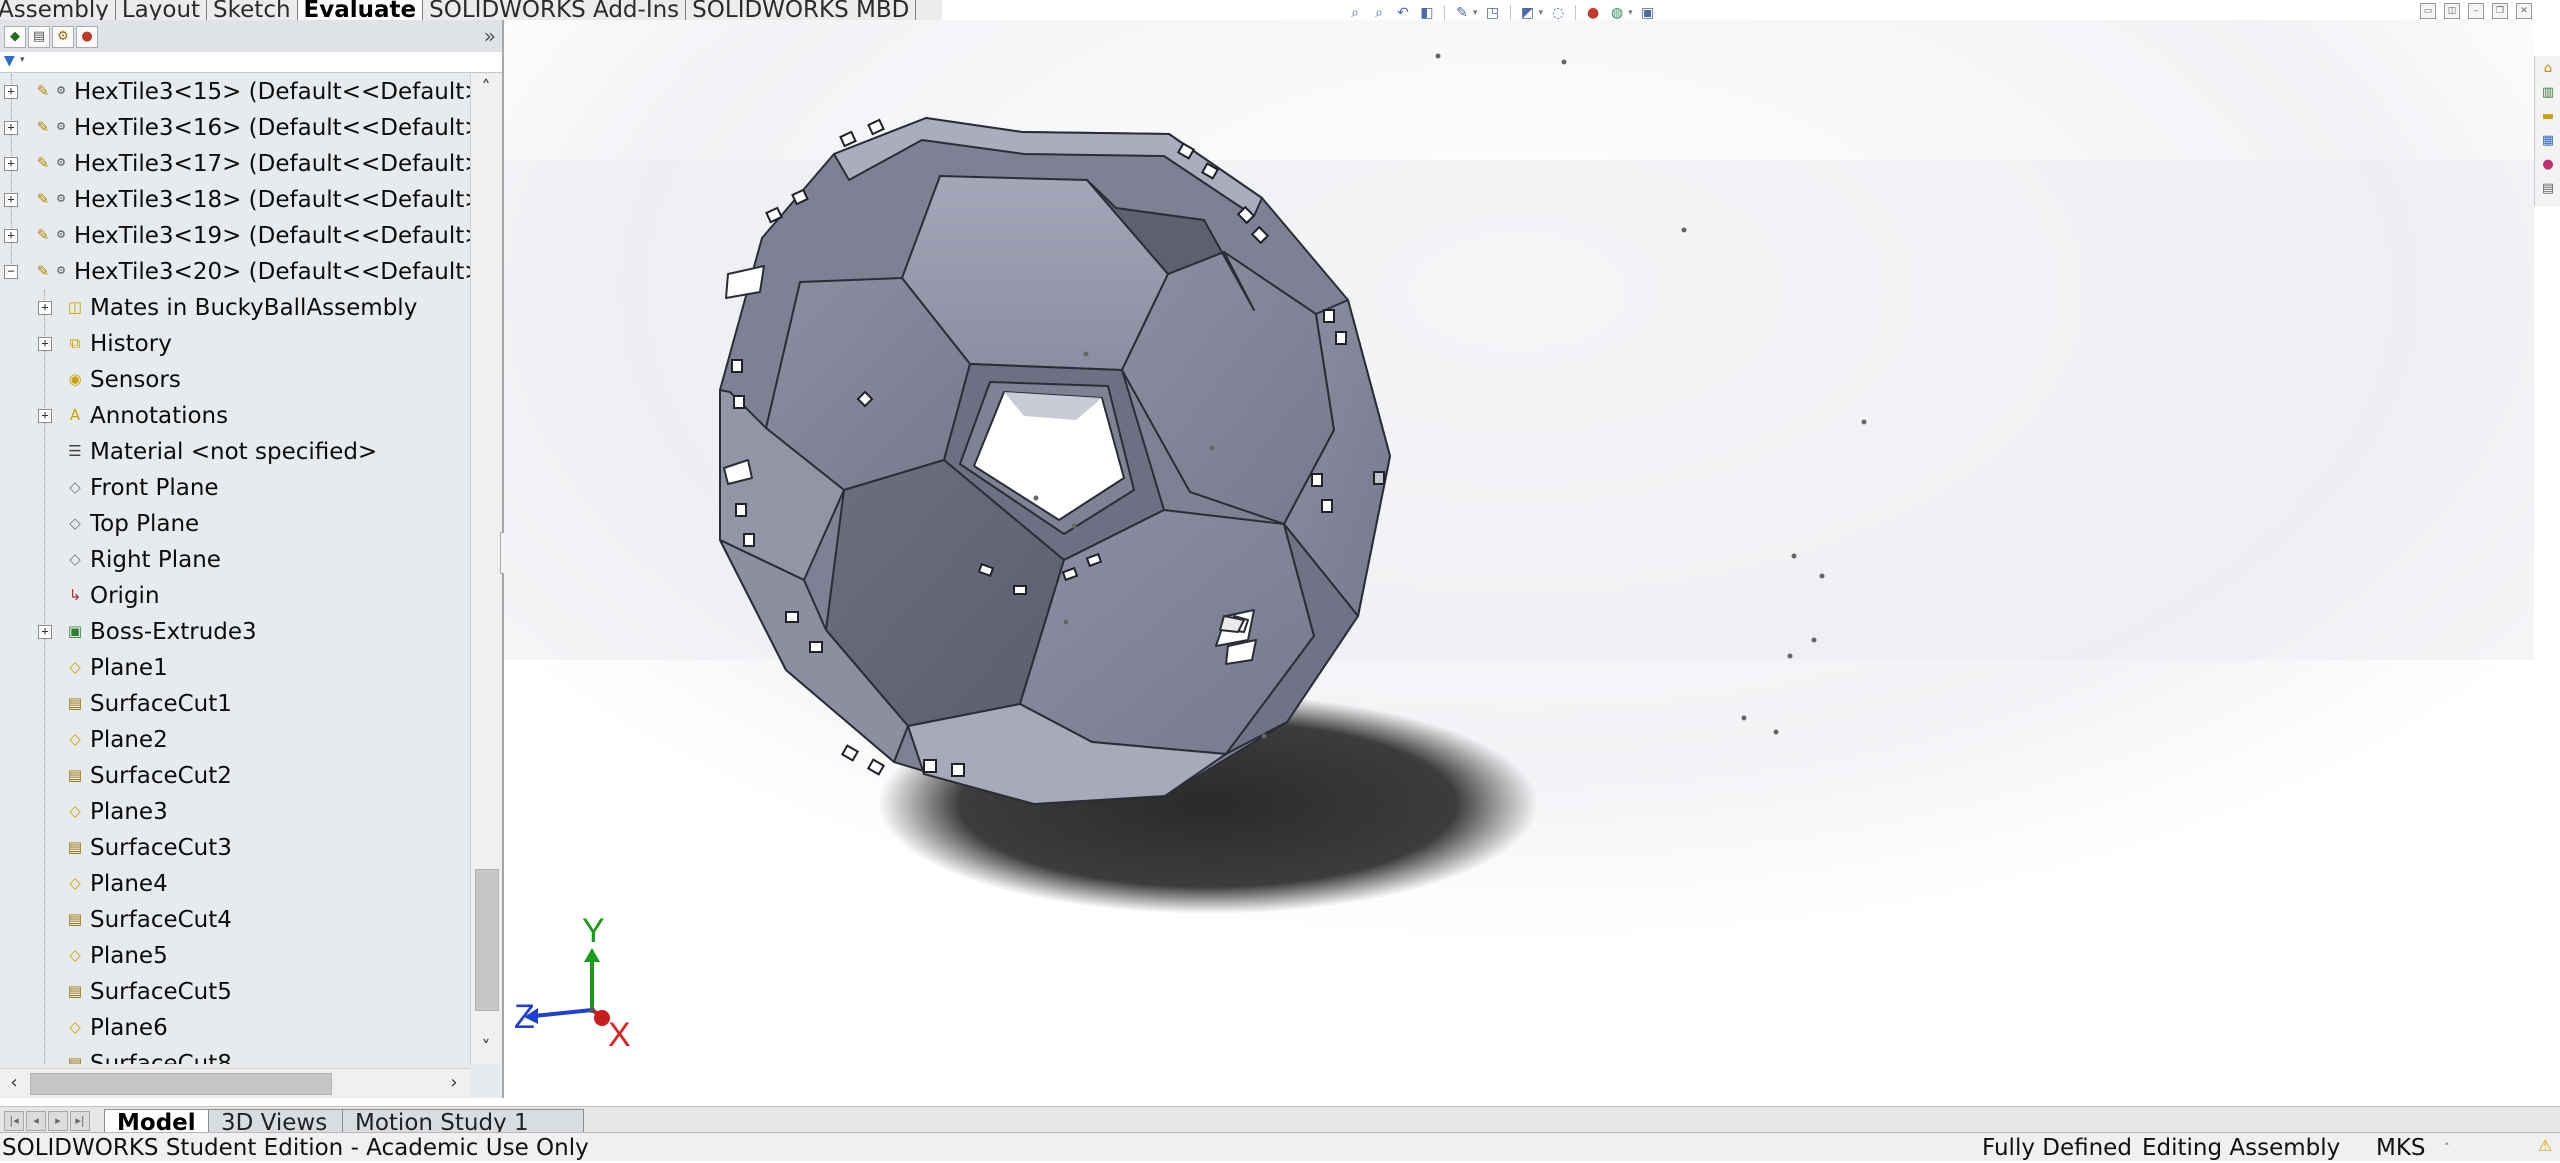  What do you see at coordinates (235, 164) in the screenshot?
I see `tree-item: + ✎ ⚙ HexTile3<17> (Default<<Default>_D` at bounding box center [235, 164].